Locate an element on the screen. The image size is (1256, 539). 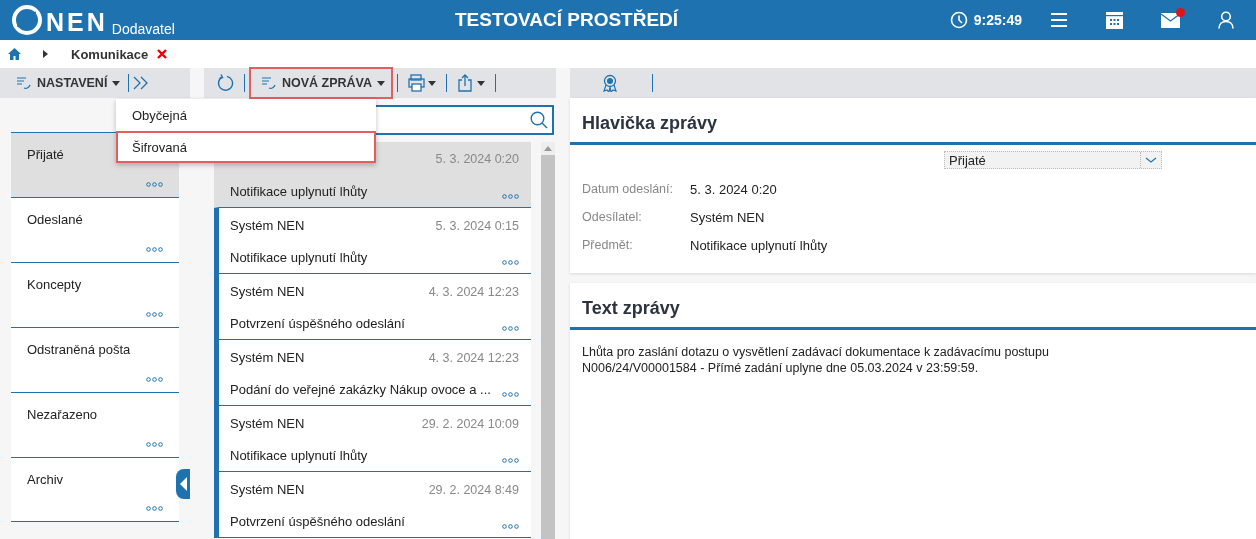
message-body: Lhůta pro zaslání dotazu o vysvětlení zadávací dokumentace k zadávacímu postupu N006/24/V00001584 - Přímé zadání uplyne dne 05.03.2024 v 23:59:59. is located at coordinates (815, 360).